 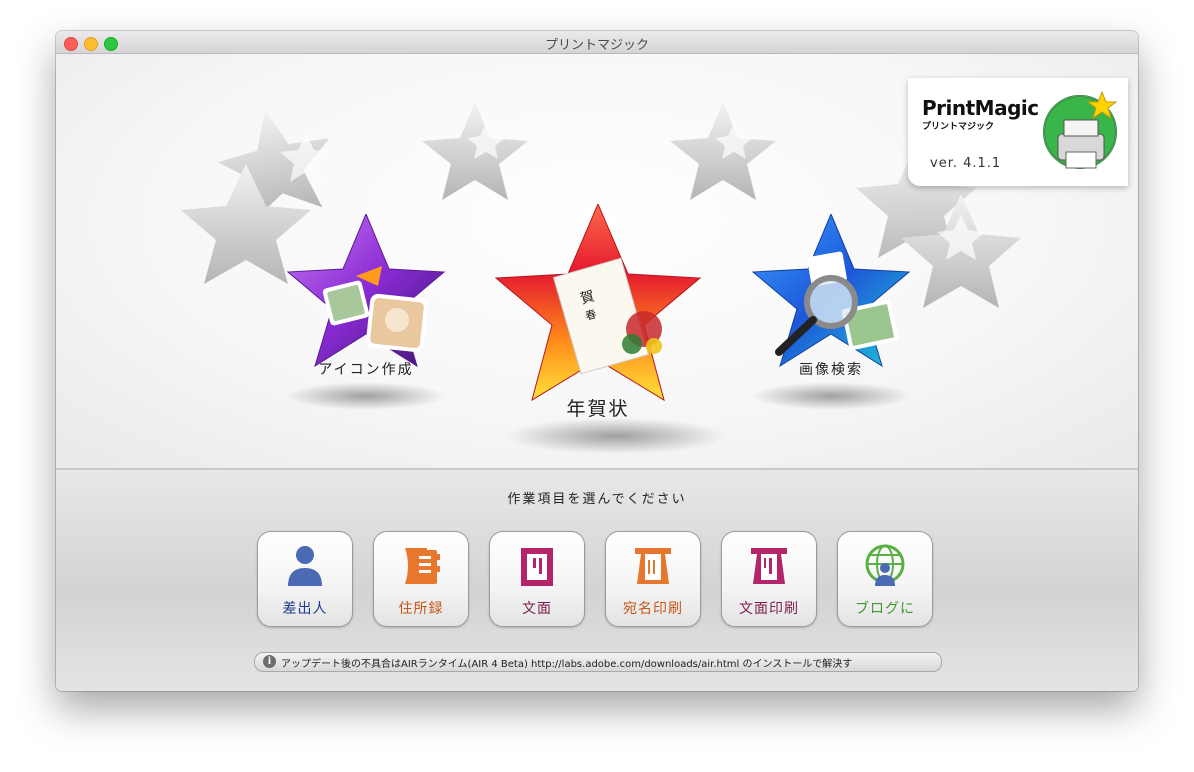 I want to click on card-design-label: 文面, so click(x=537, y=609).